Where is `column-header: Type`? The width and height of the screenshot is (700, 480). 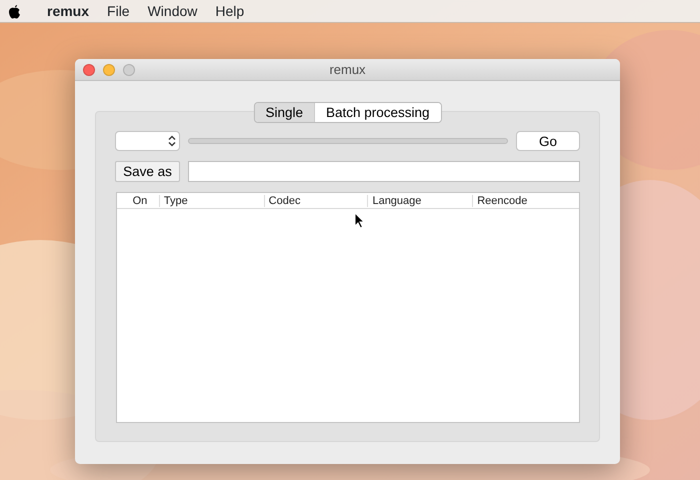 column-header: Type is located at coordinates (211, 200).